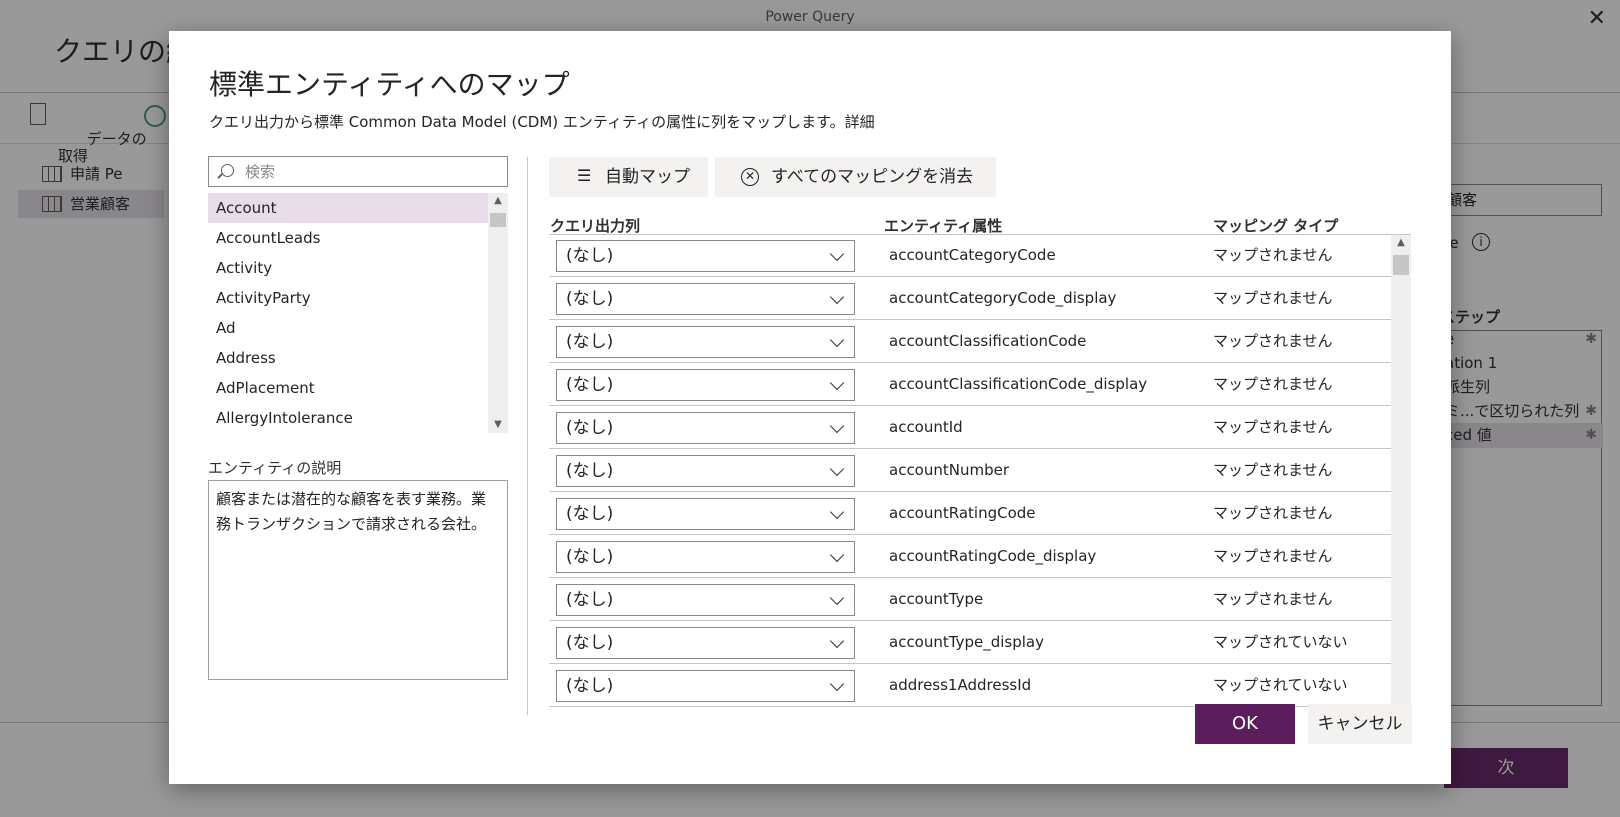 This screenshot has height=817, width=1620. I want to click on entity-attribute-name: accountRatingCode, so click(962, 513).